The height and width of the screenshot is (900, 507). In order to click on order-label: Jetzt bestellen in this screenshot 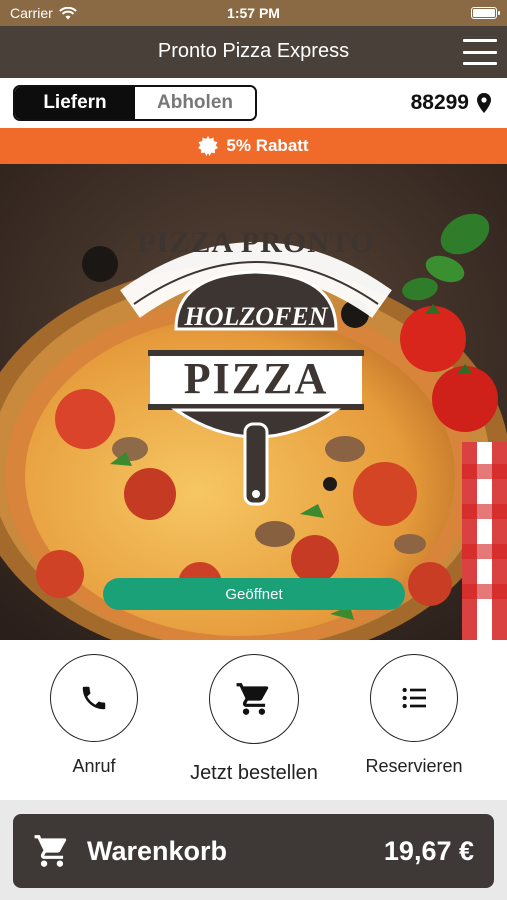, I will do `click(254, 773)`.